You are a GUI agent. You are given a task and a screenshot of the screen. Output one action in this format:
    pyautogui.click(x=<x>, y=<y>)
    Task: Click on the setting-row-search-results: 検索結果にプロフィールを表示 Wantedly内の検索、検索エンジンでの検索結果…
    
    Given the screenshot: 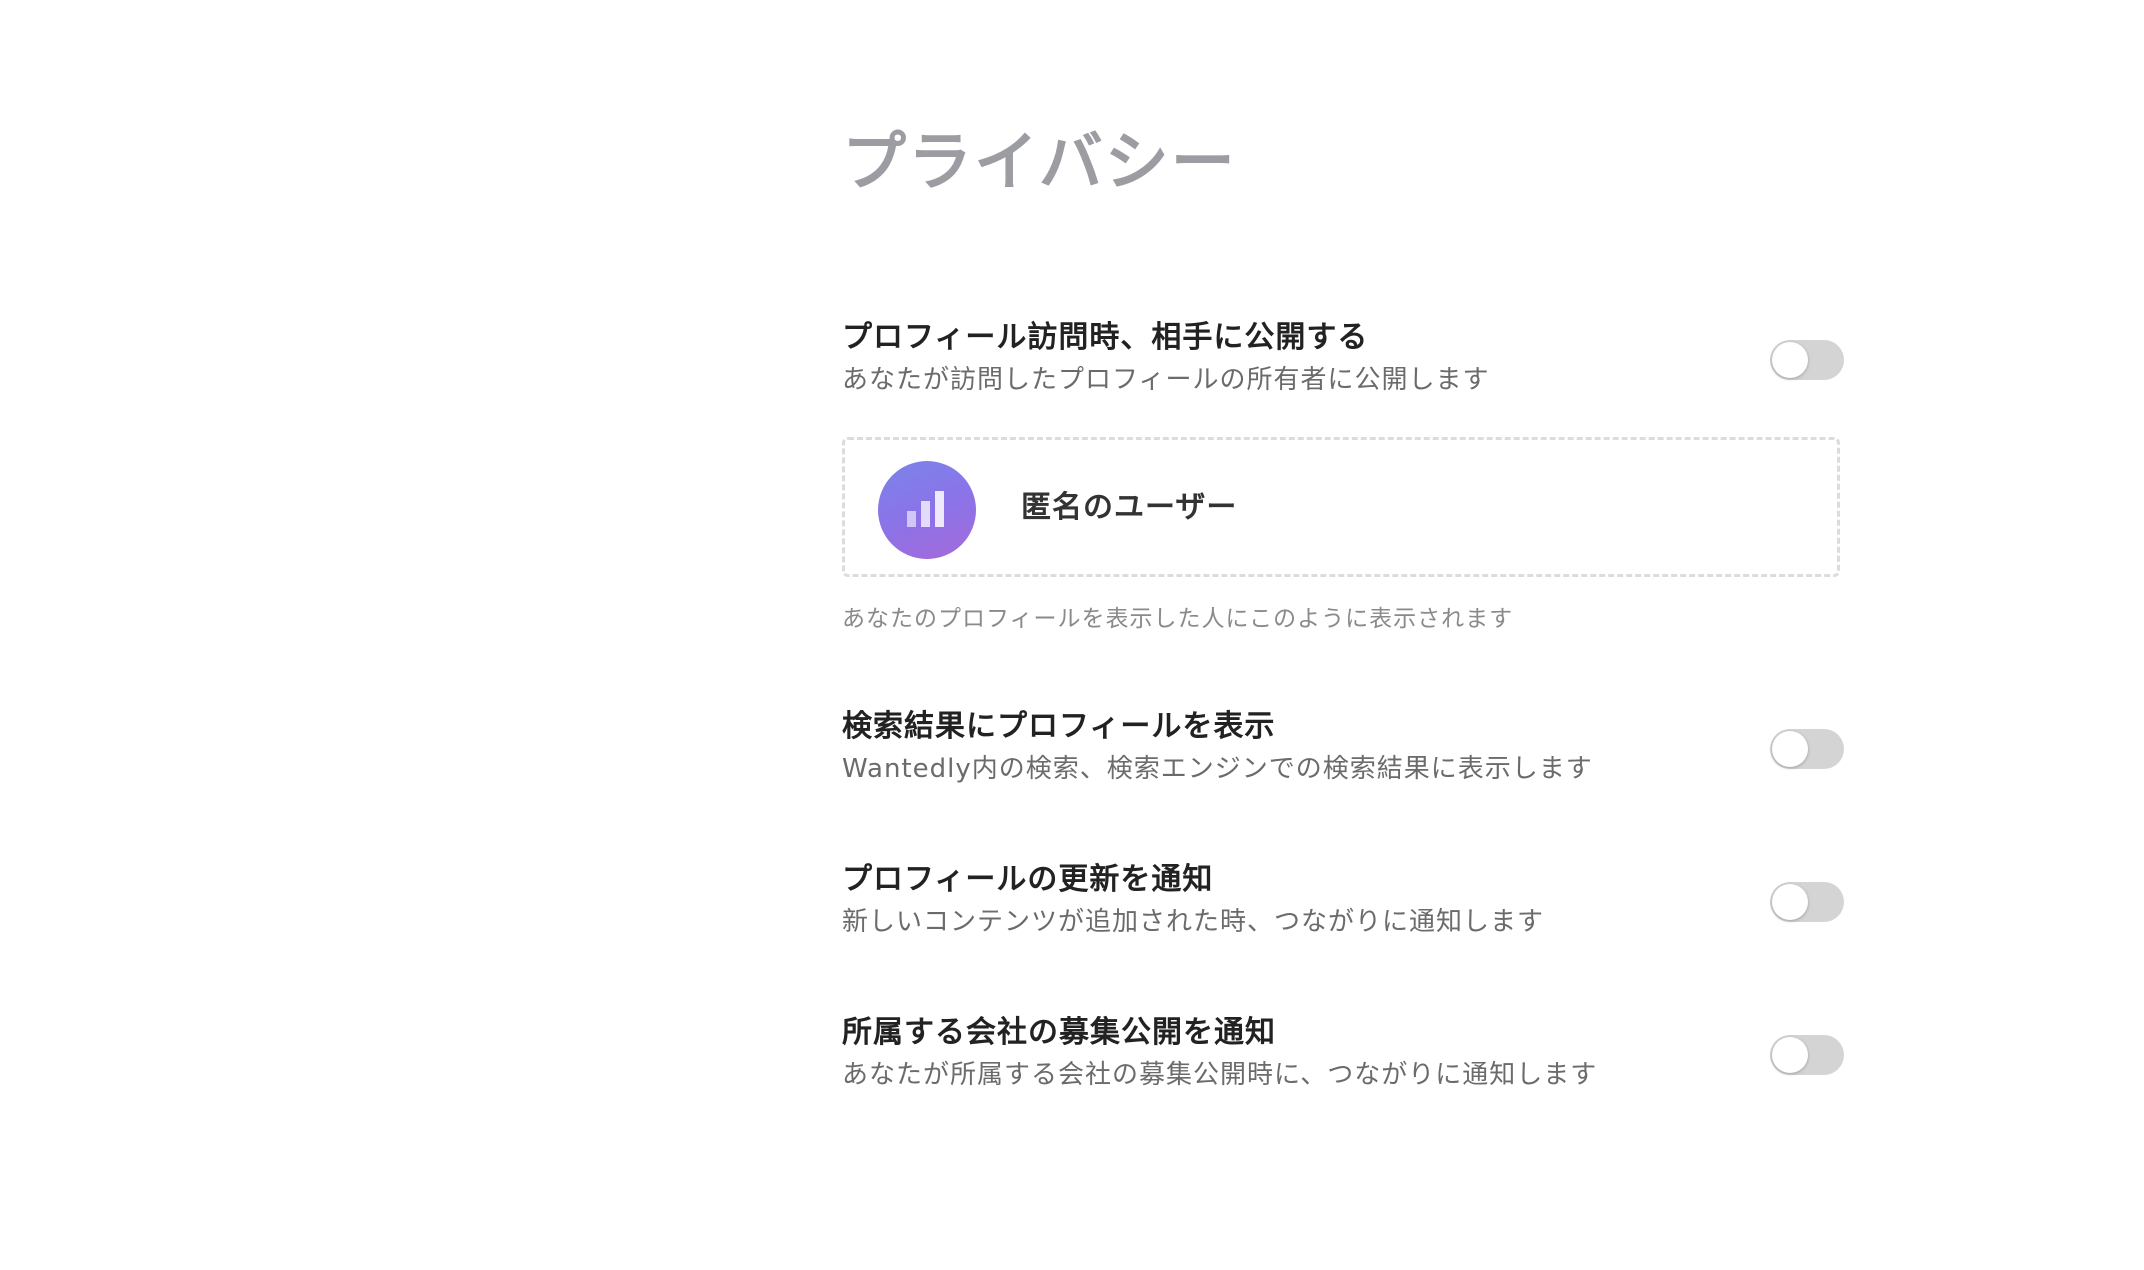 What is the action you would take?
    pyautogui.click(x=1343, y=749)
    